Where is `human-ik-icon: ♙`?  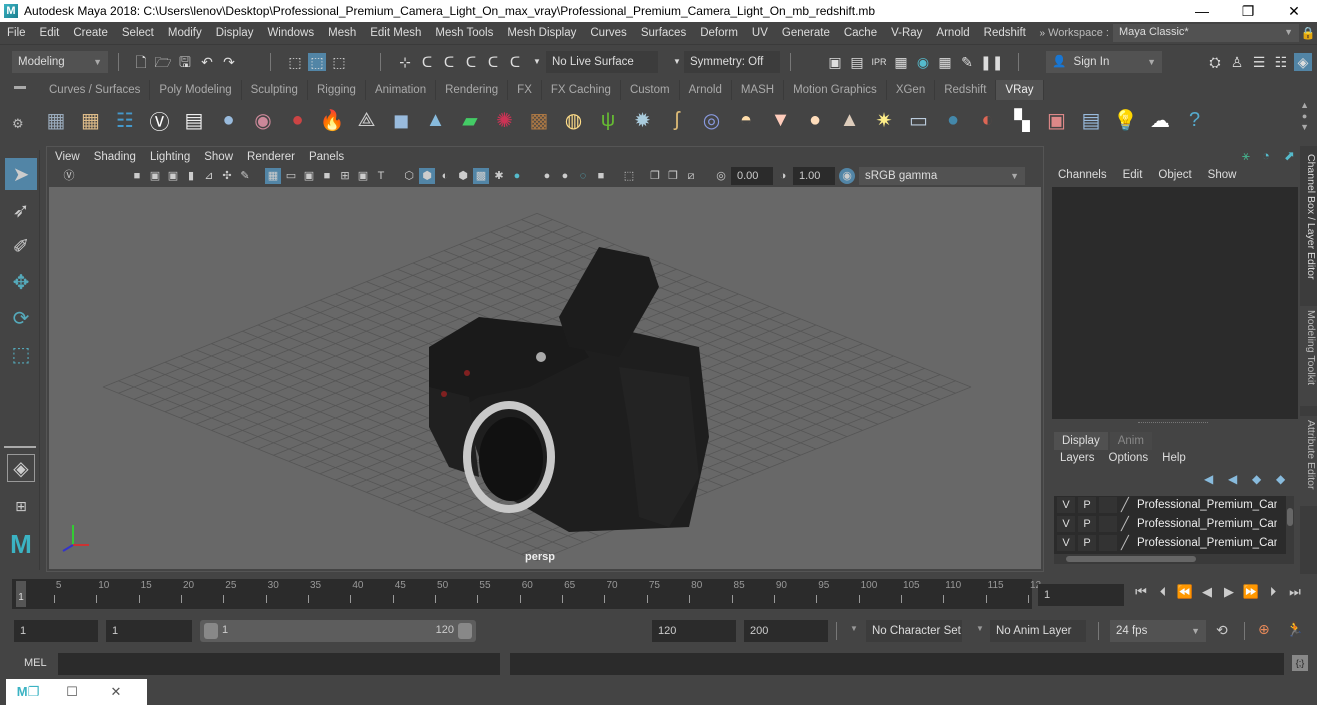 human-ik-icon: ♙ is located at coordinates (1237, 62).